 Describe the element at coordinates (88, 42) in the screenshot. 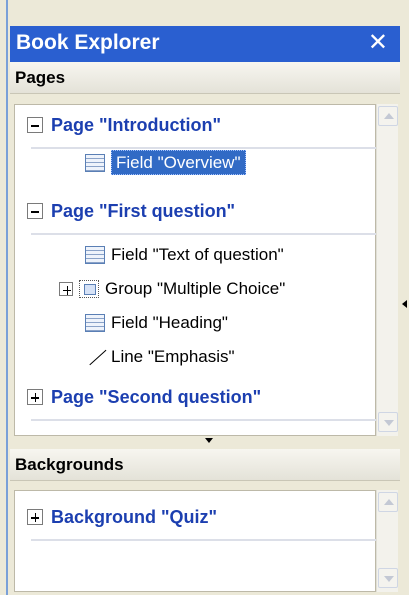

I see `window-title: Book Explorer` at that location.